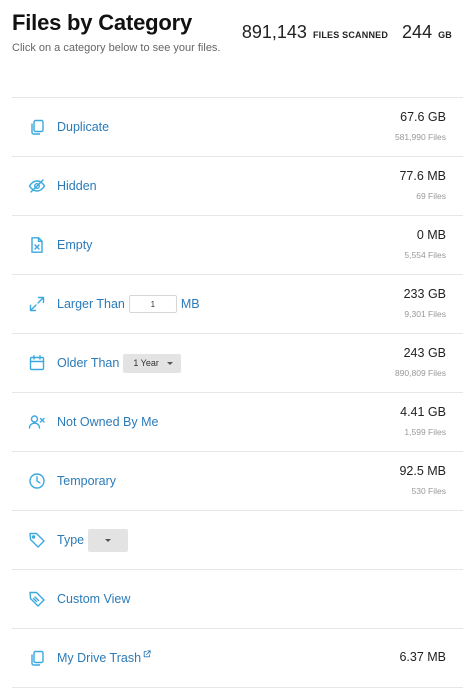  I want to click on category-count: 5,554 Files, so click(425, 255).